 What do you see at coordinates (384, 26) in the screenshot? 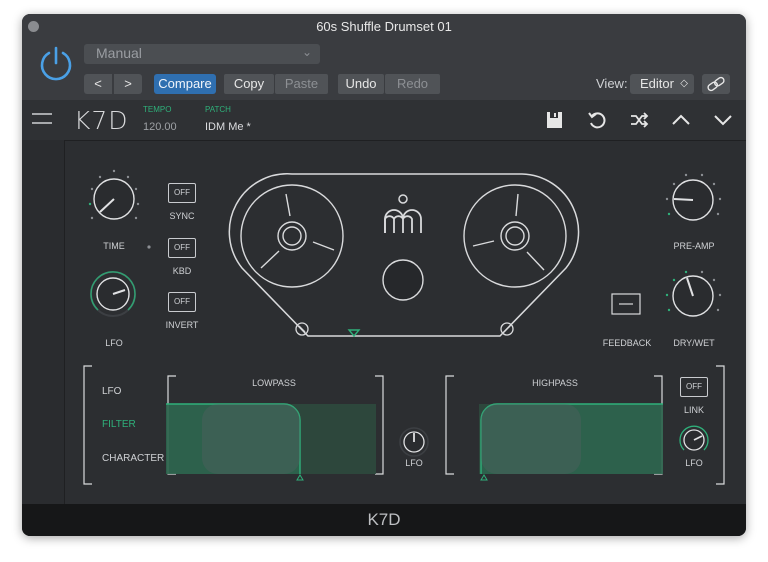
I see `window-title: 60s Shuffle Drumset 01` at bounding box center [384, 26].